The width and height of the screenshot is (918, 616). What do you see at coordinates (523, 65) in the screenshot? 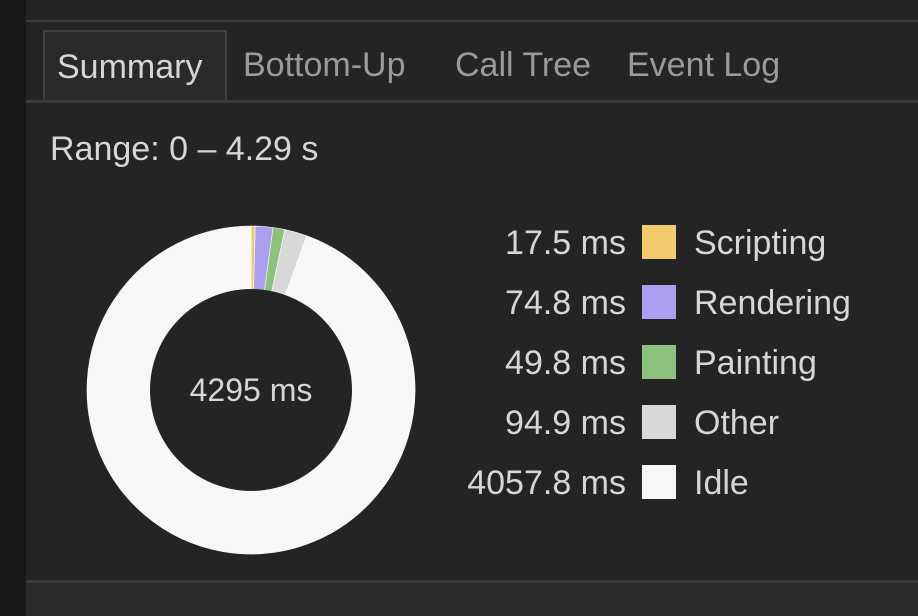
I see `tab-call-tree: Call Tree` at bounding box center [523, 65].